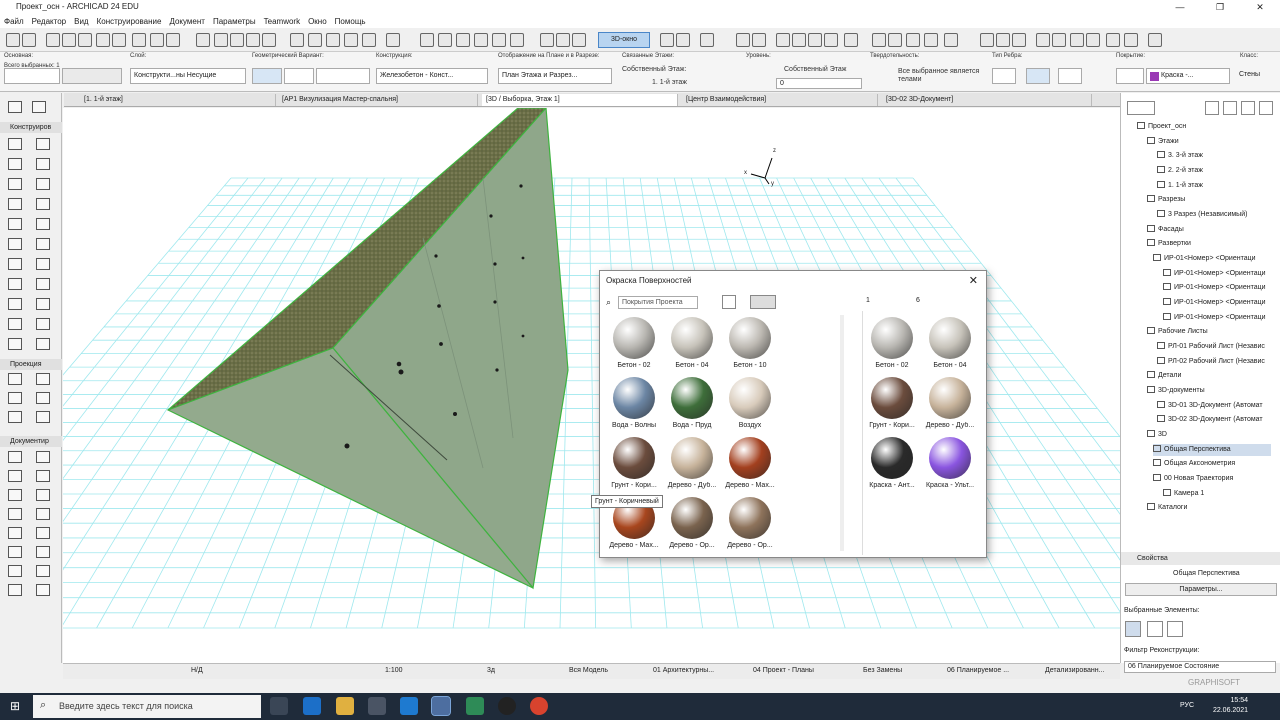  What do you see at coordinates (197, 670) in the screenshot?
I see `status-nd: Н/Д` at bounding box center [197, 670].